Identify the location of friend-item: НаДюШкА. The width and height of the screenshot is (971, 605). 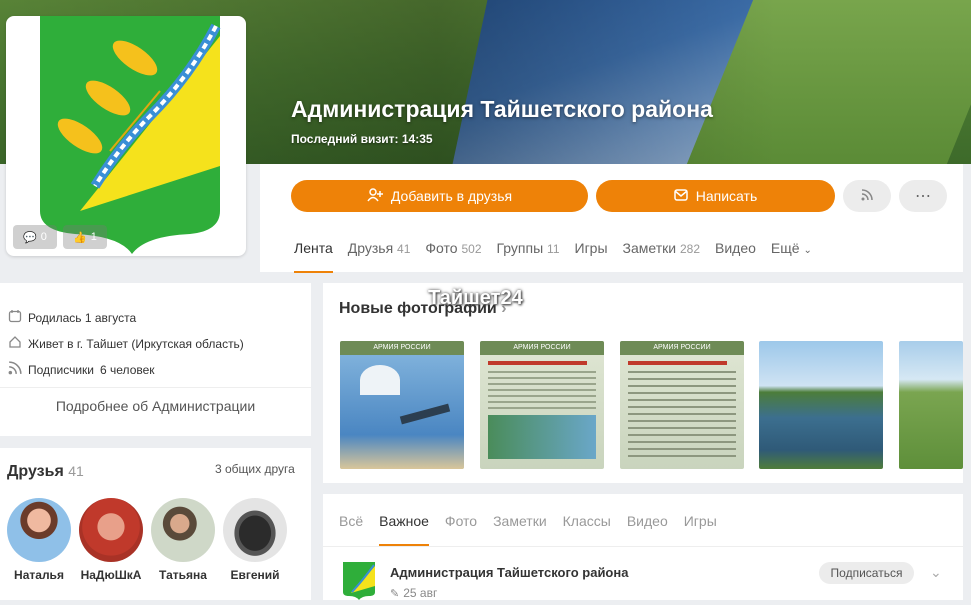
(111, 540).